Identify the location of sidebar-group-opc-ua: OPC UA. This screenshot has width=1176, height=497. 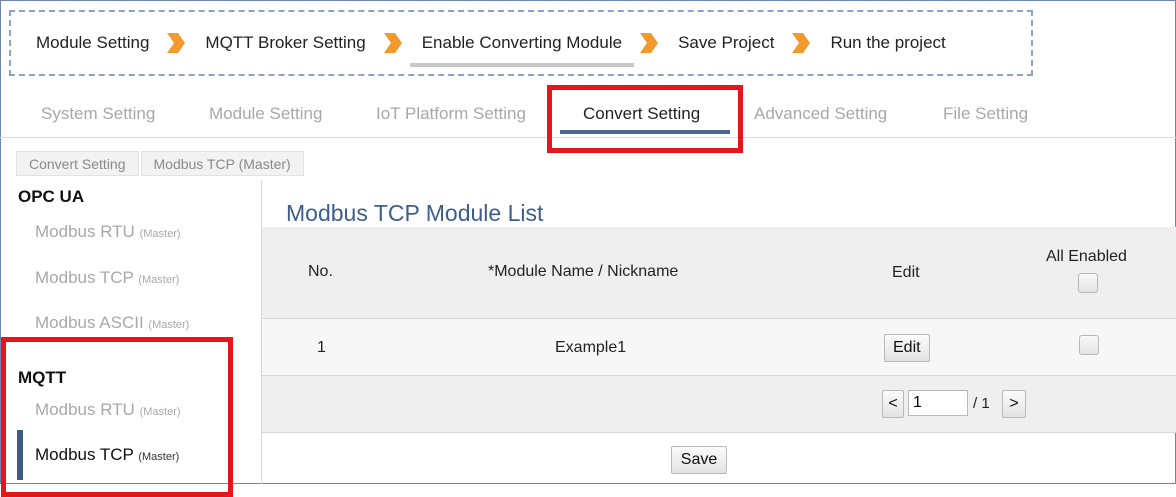
(51, 196).